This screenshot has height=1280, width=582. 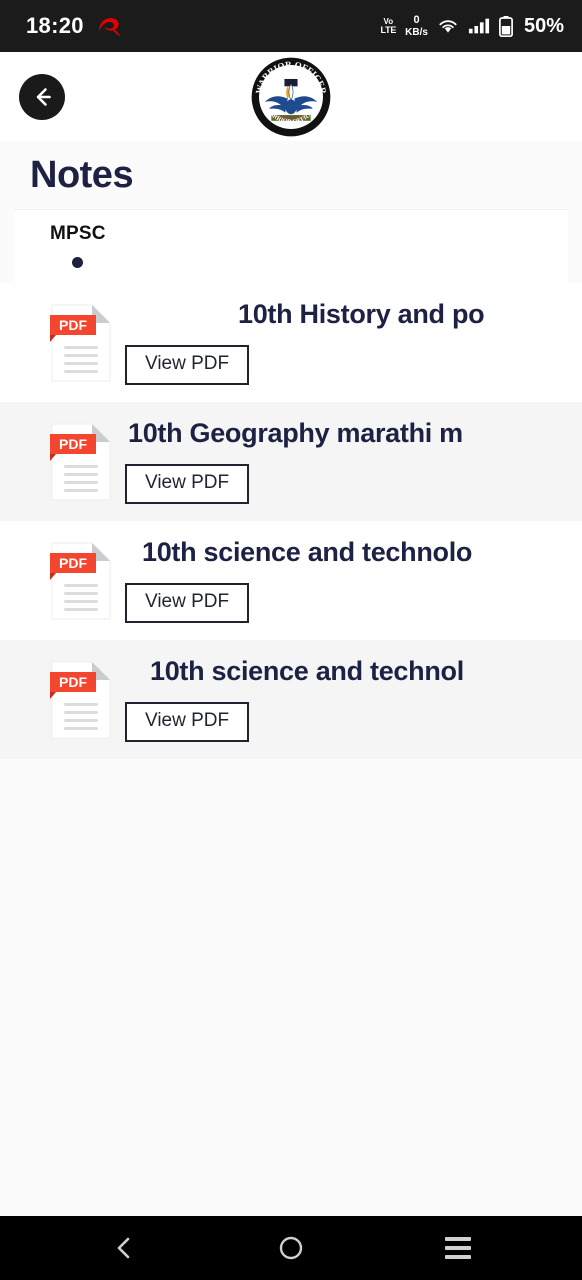 I want to click on status-bar: 18:20 Vo LTE 0 KB/s 50%, so click(x=291, y=26).